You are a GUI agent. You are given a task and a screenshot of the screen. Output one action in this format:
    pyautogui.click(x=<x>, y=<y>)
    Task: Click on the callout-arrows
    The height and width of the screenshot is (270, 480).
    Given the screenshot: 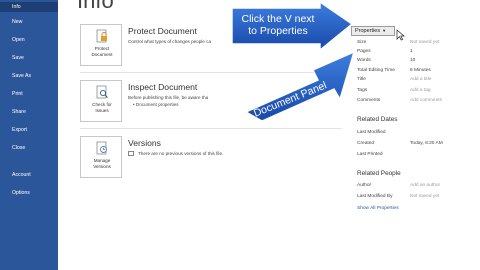 What is the action you would take?
    pyautogui.click(x=293, y=61)
    